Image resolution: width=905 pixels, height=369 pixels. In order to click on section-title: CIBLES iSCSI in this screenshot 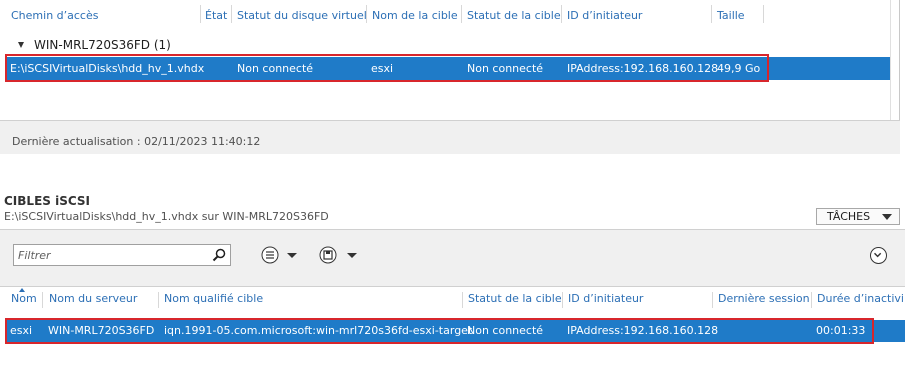, I will do `click(47, 201)`.